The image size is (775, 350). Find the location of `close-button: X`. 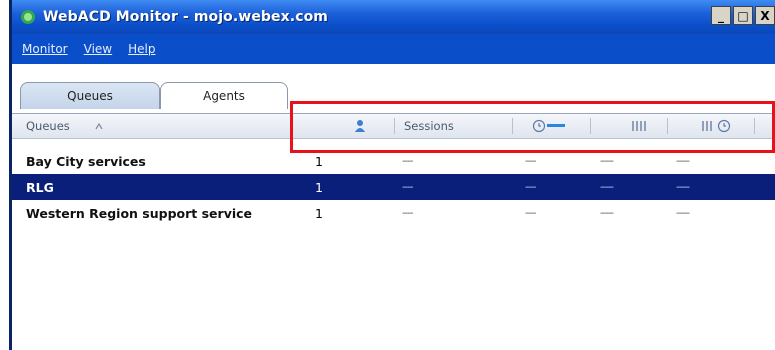

close-button: X is located at coordinates (765, 15).